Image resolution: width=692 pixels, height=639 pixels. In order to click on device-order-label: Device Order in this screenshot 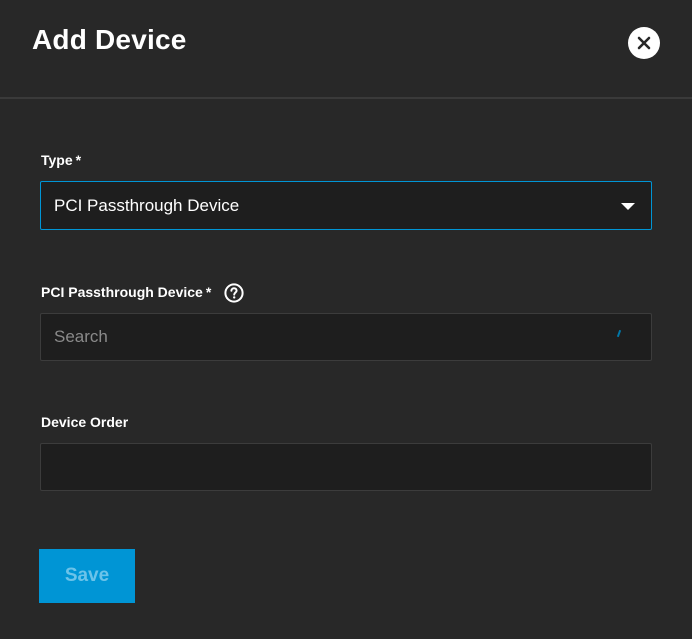, I will do `click(84, 422)`.